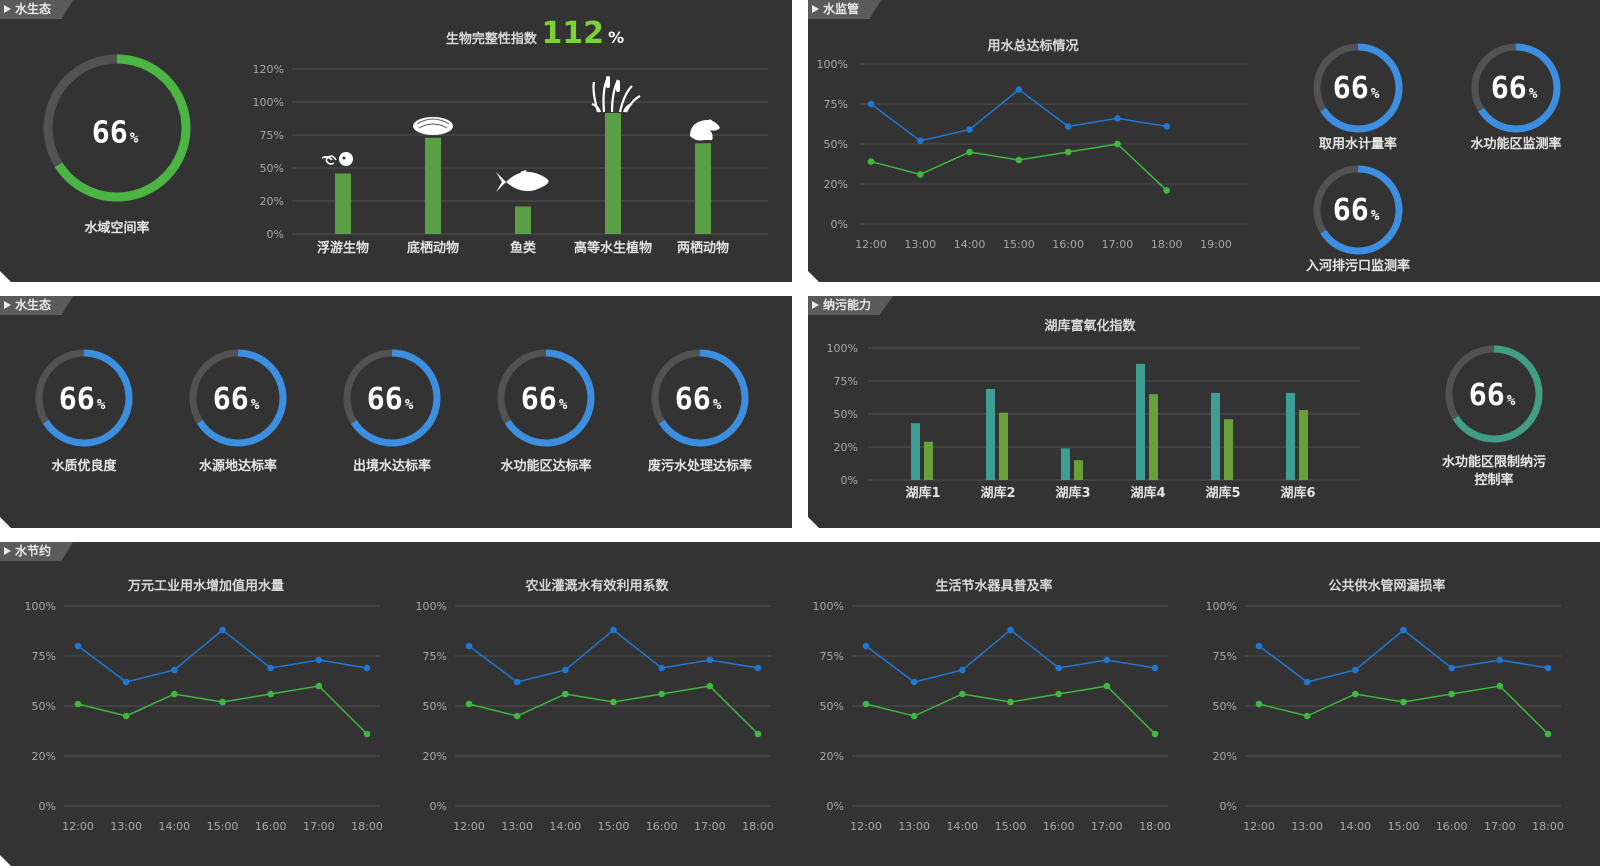 Image resolution: width=1600 pixels, height=866 pixels. Describe the element at coordinates (1307, 682) in the screenshot. I see `saving-chart-4-series-1-point` at that location.